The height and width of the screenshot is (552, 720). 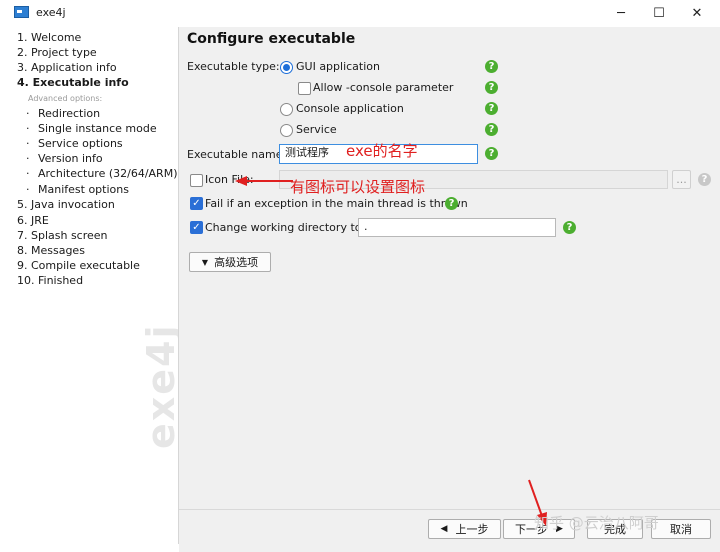 I want to click on fail-on-exception-checkbox: ✓, so click(x=196, y=203).